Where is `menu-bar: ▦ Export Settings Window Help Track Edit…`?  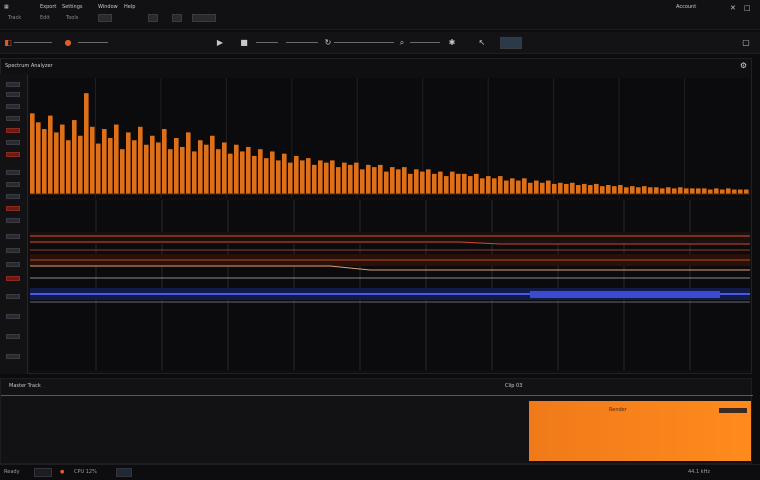 menu-bar: ▦ Export Settings Window Help Track Edit… is located at coordinates (380, 15).